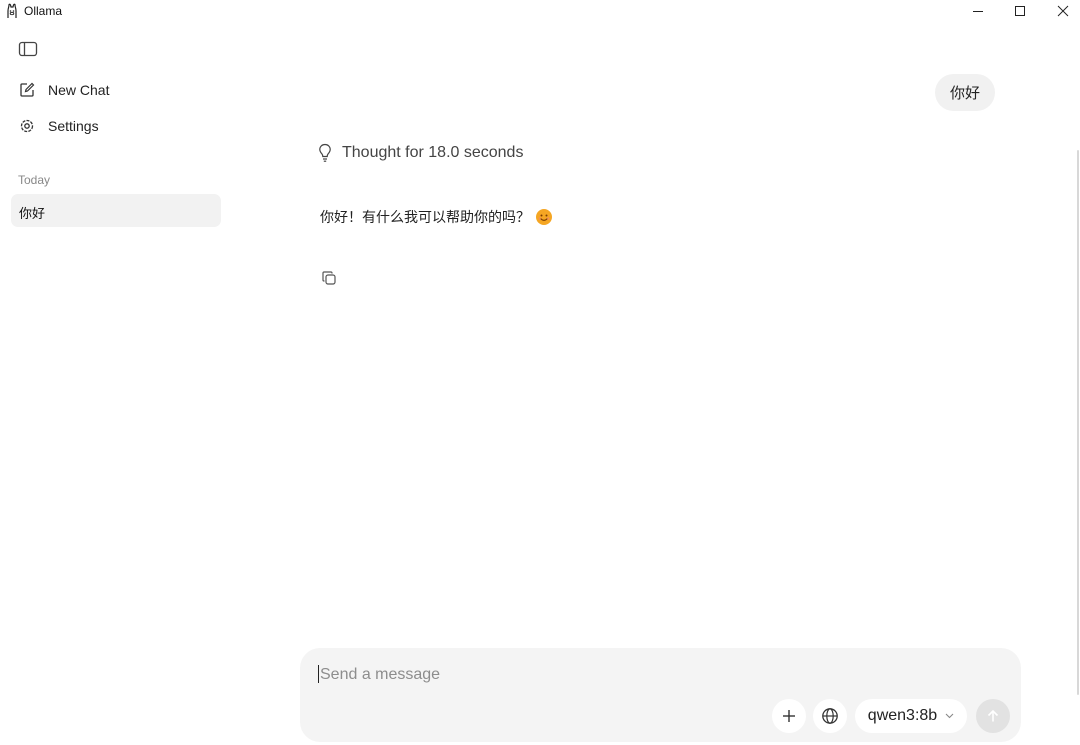 Image resolution: width=1080 pixels, height=745 pixels. I want to click on close-button, so click(1061, 11).